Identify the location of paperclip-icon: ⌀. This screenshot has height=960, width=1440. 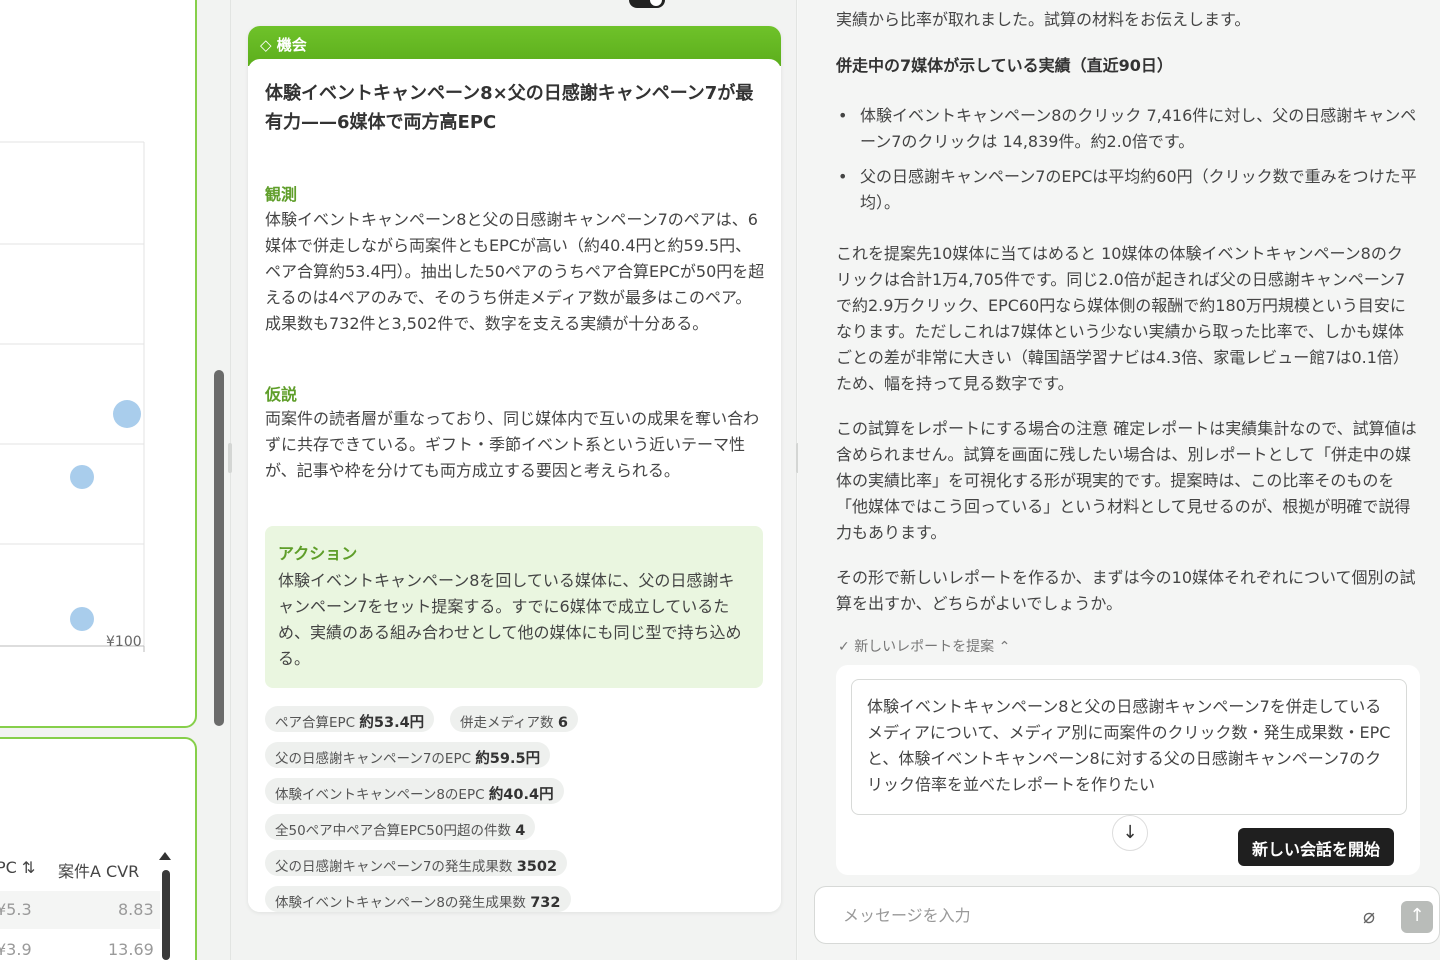
(1369, 916).